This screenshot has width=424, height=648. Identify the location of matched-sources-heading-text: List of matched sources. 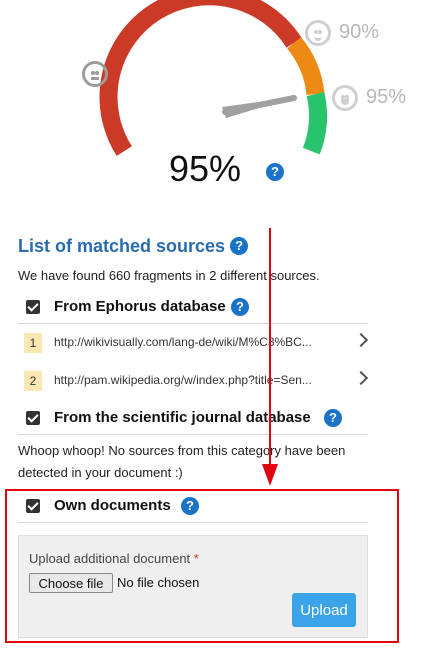
(122, 246).